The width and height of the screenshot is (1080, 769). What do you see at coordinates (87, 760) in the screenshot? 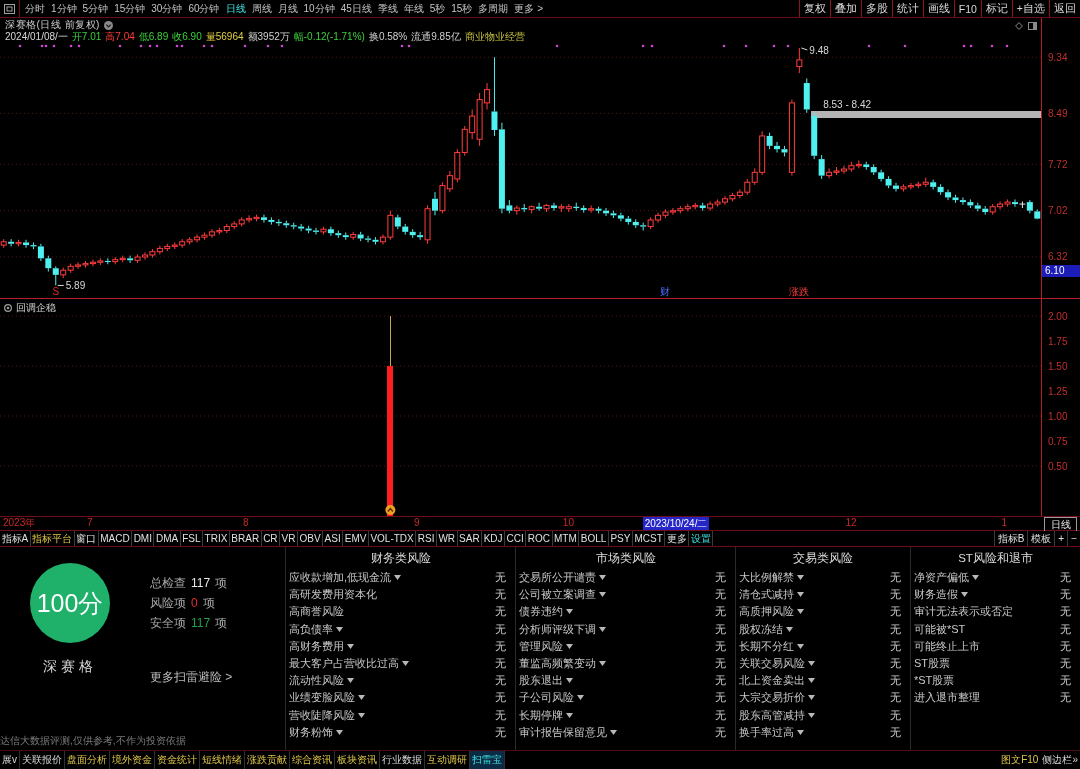
I see `bottom-tab: 盘面分析` at bounding box center [87, 760].